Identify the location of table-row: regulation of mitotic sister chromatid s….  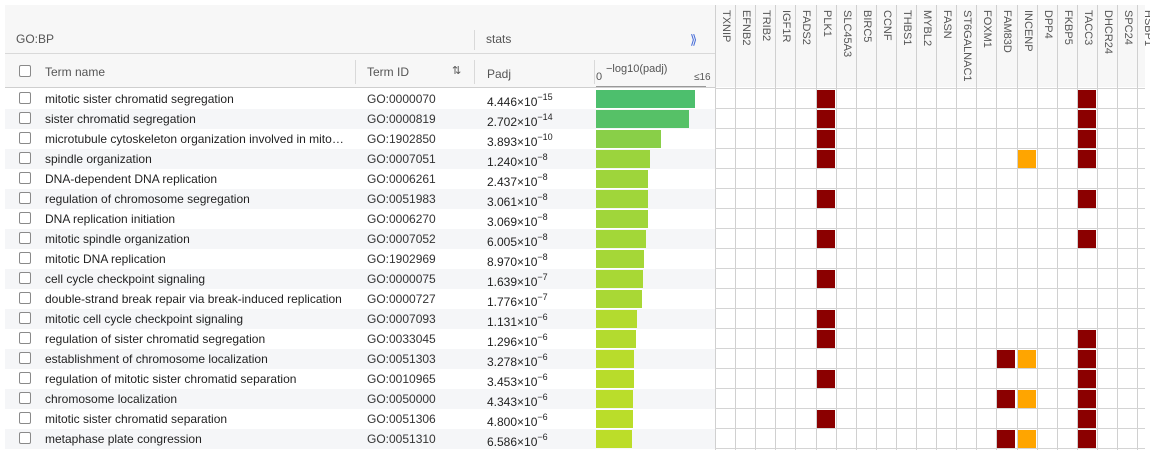
(360, 379).